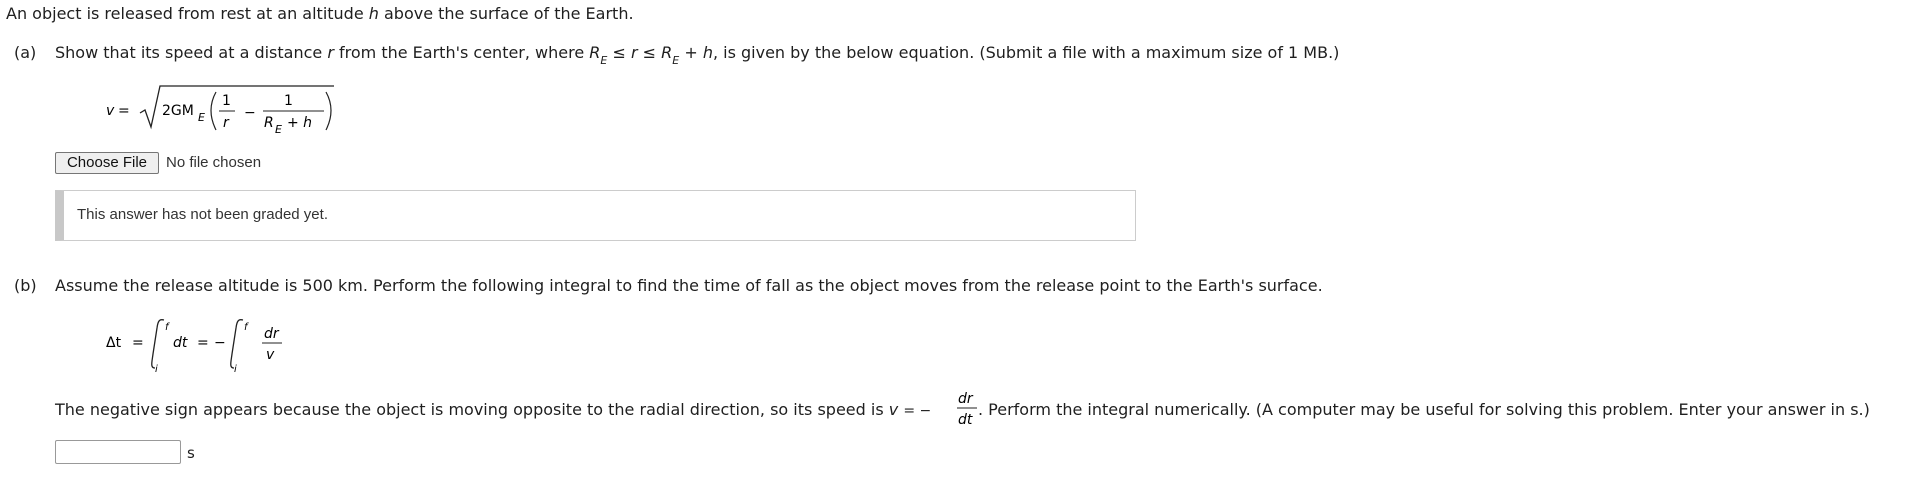 This screenshot has height=483, width=1909. Describe the element at coordinates (138, 343) in the screenshot. I see `eq-equals-1: =` at that location.